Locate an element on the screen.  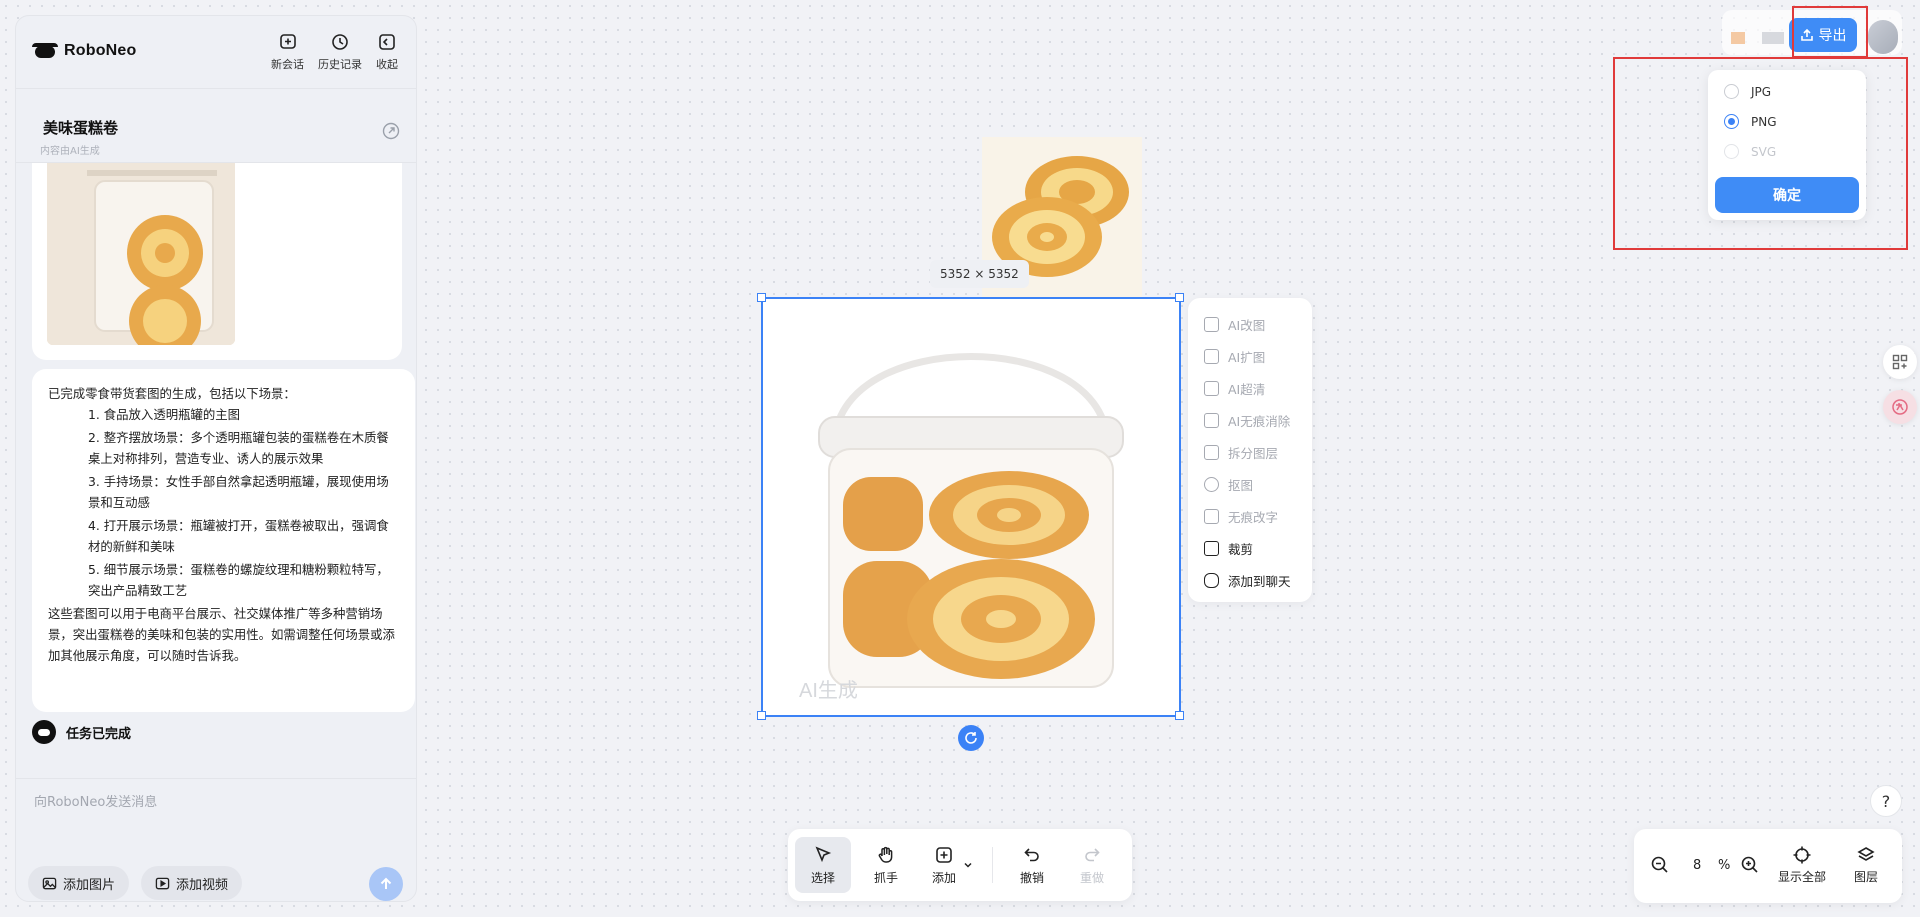
tool-add-to-chat: 添加到聊天 is located at coordinates (1258, 580).